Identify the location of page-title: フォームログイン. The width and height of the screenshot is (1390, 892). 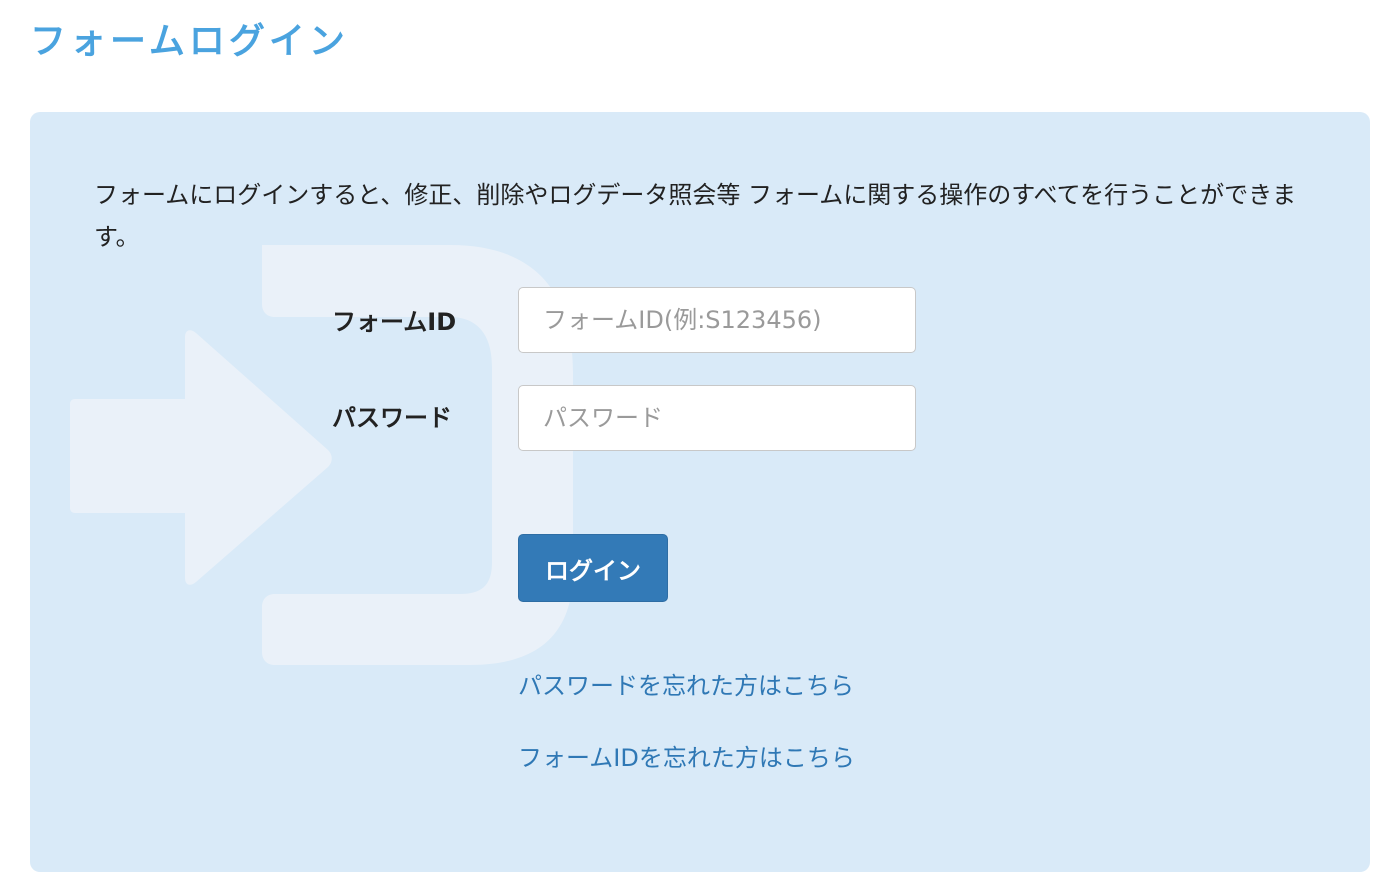
(189, 41).